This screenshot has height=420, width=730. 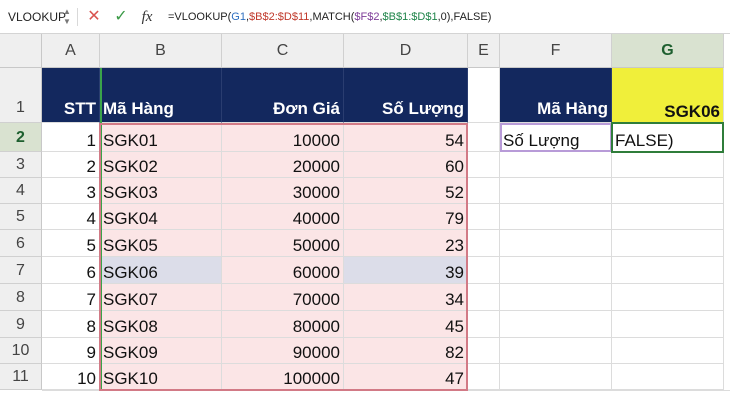 What do you see at coordinates (406, 51) in the screenshot?
I see `column-header-d: D` at bounding box center [406, 51].